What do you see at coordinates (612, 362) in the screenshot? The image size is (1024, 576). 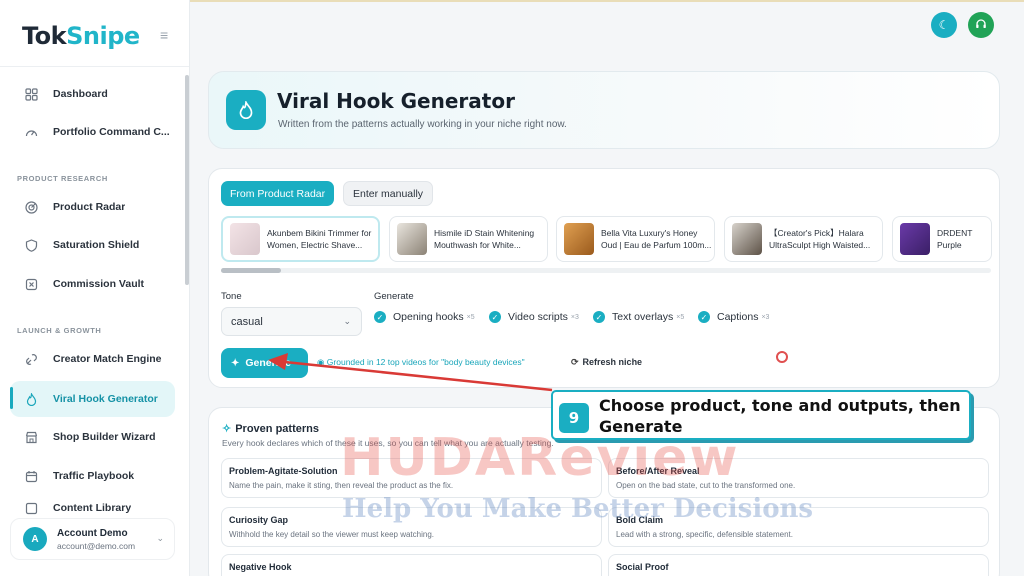 I see `refresh-label: Refresh niche` at bounding box center [612, 362].